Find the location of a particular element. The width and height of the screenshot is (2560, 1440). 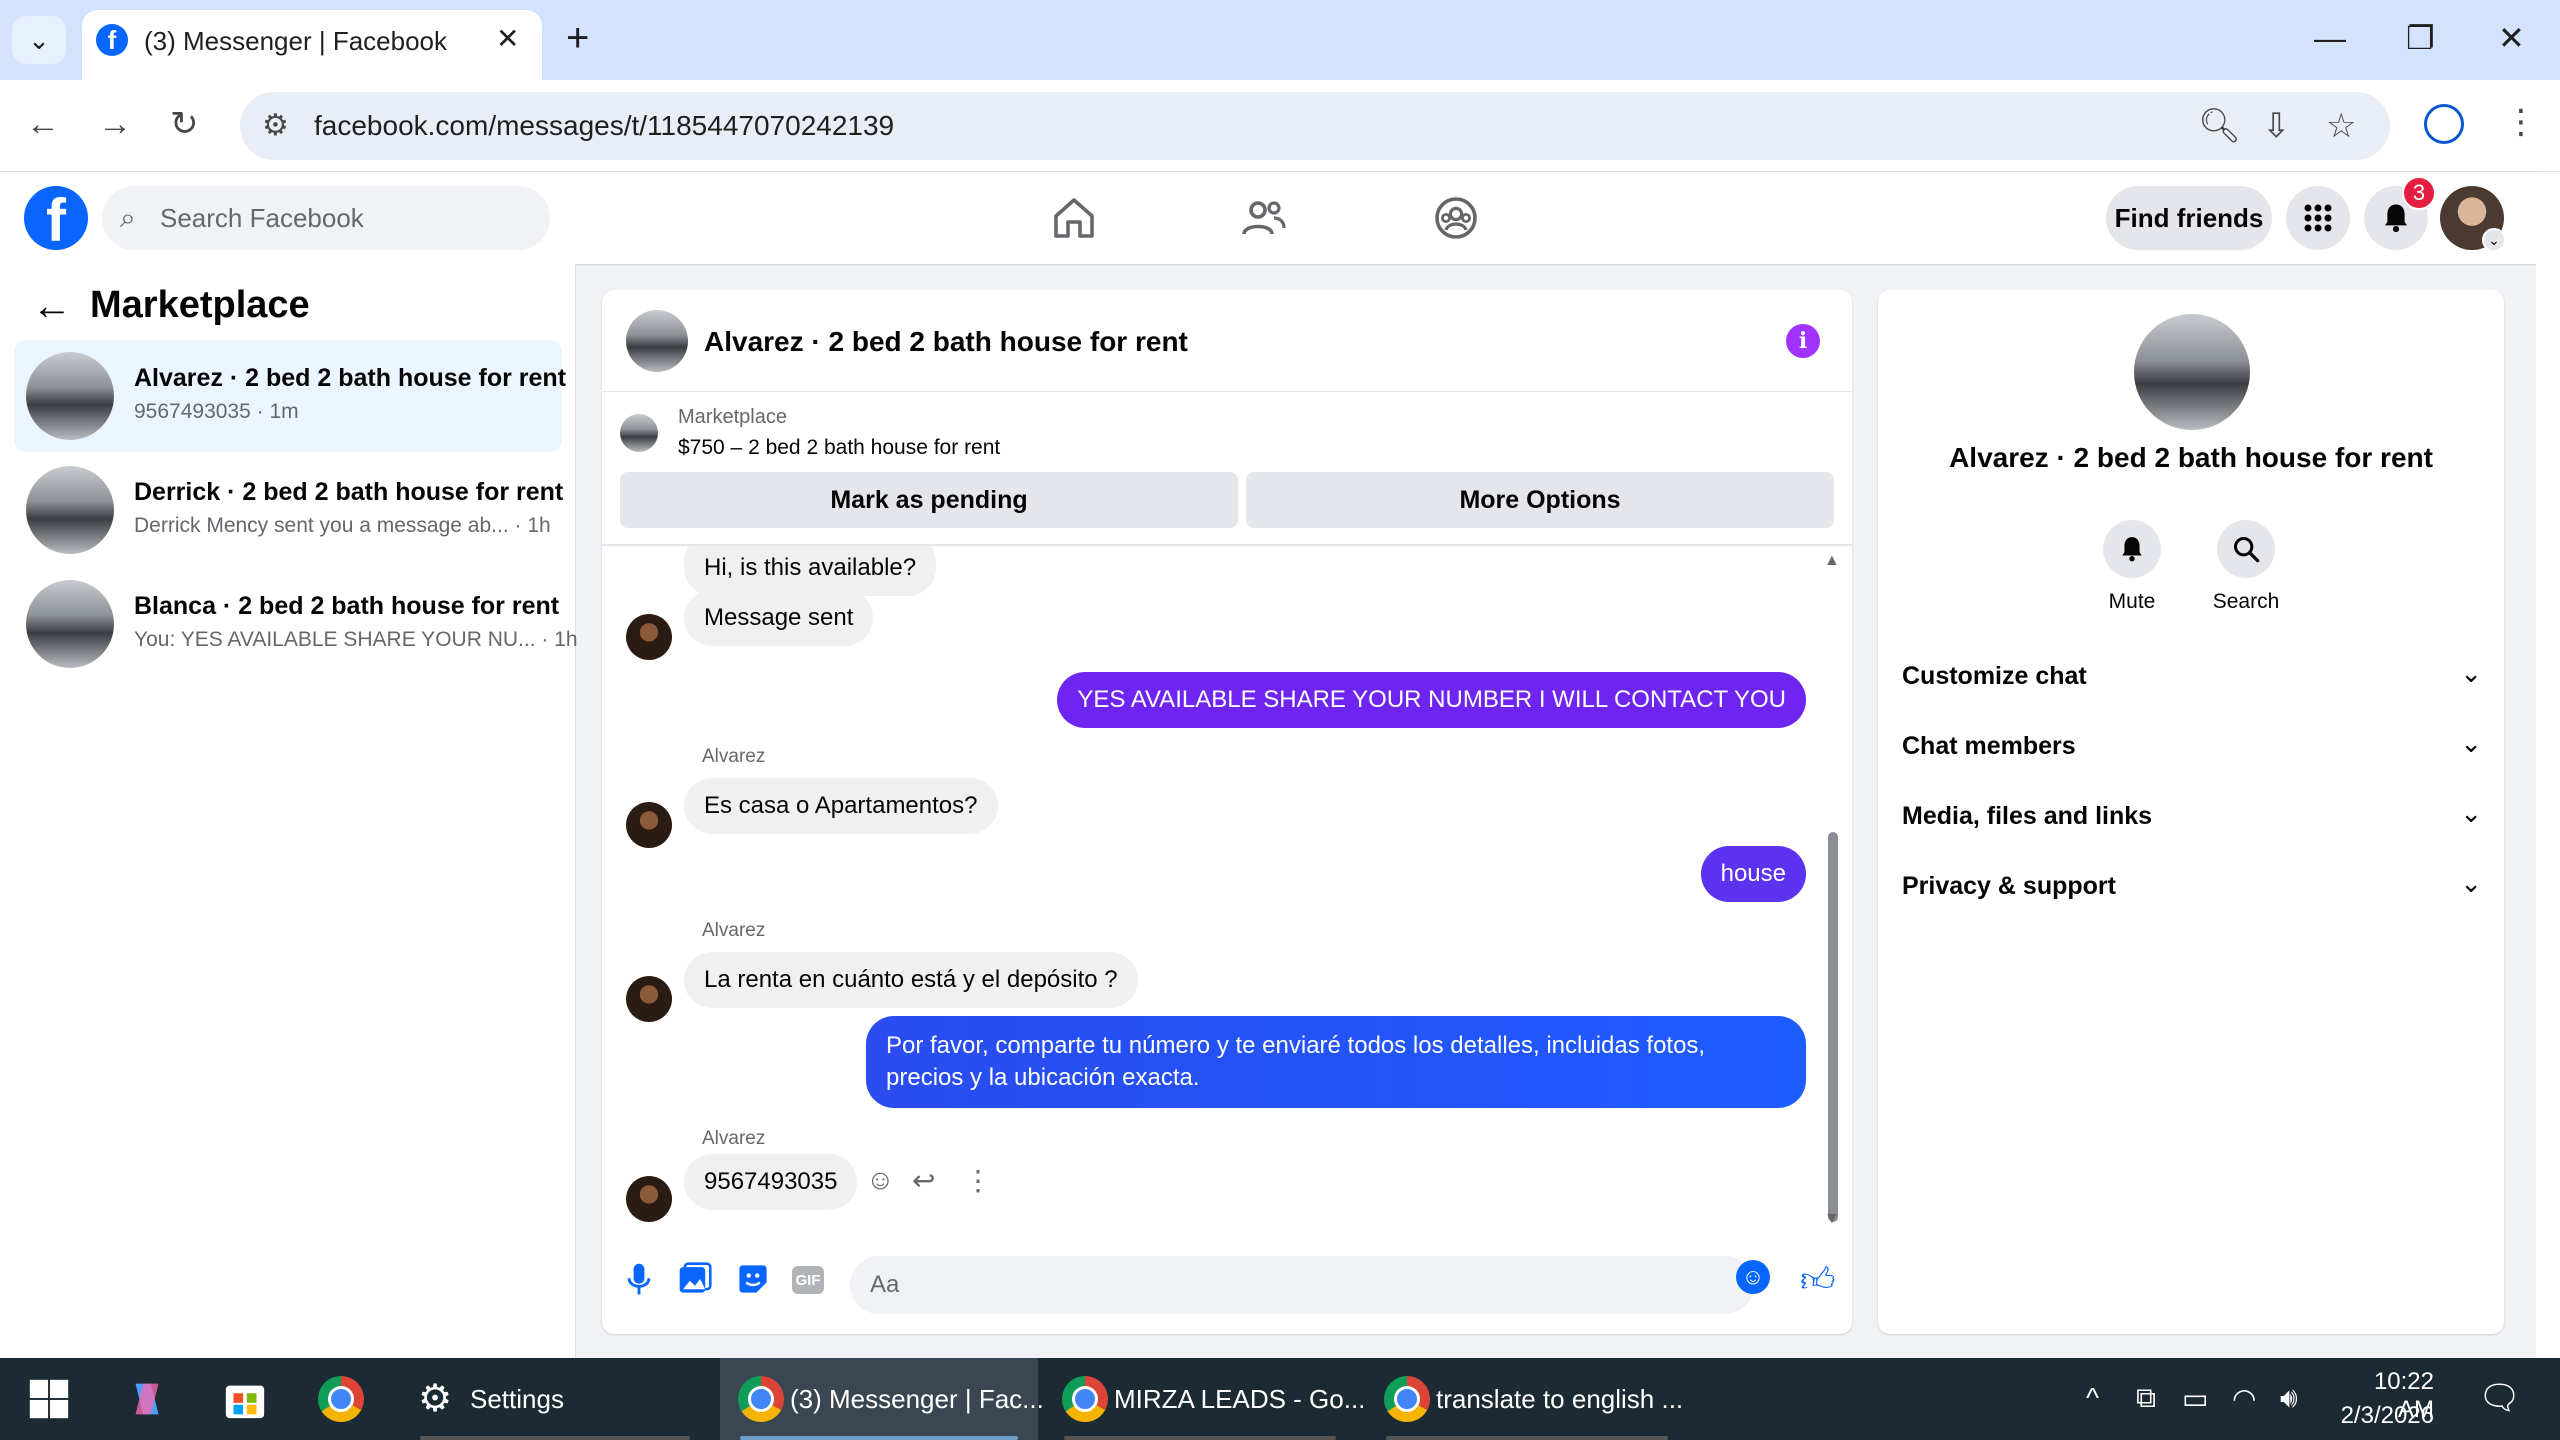

friends-icon is located at coordinates (1264, 218).